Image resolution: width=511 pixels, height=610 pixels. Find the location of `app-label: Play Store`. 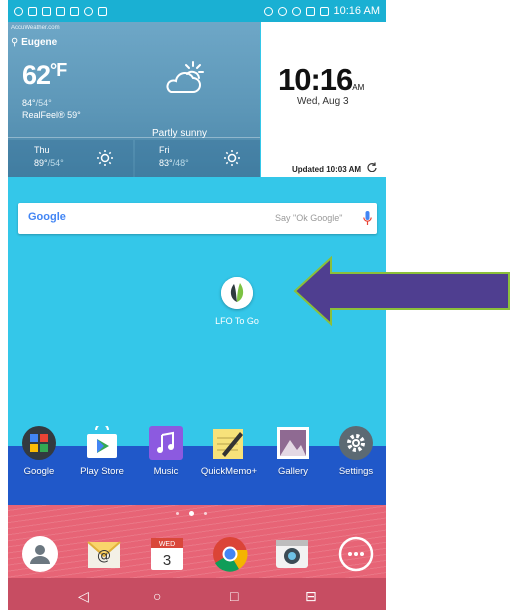

app-label: Play Store is located at coordinates (102, 471).